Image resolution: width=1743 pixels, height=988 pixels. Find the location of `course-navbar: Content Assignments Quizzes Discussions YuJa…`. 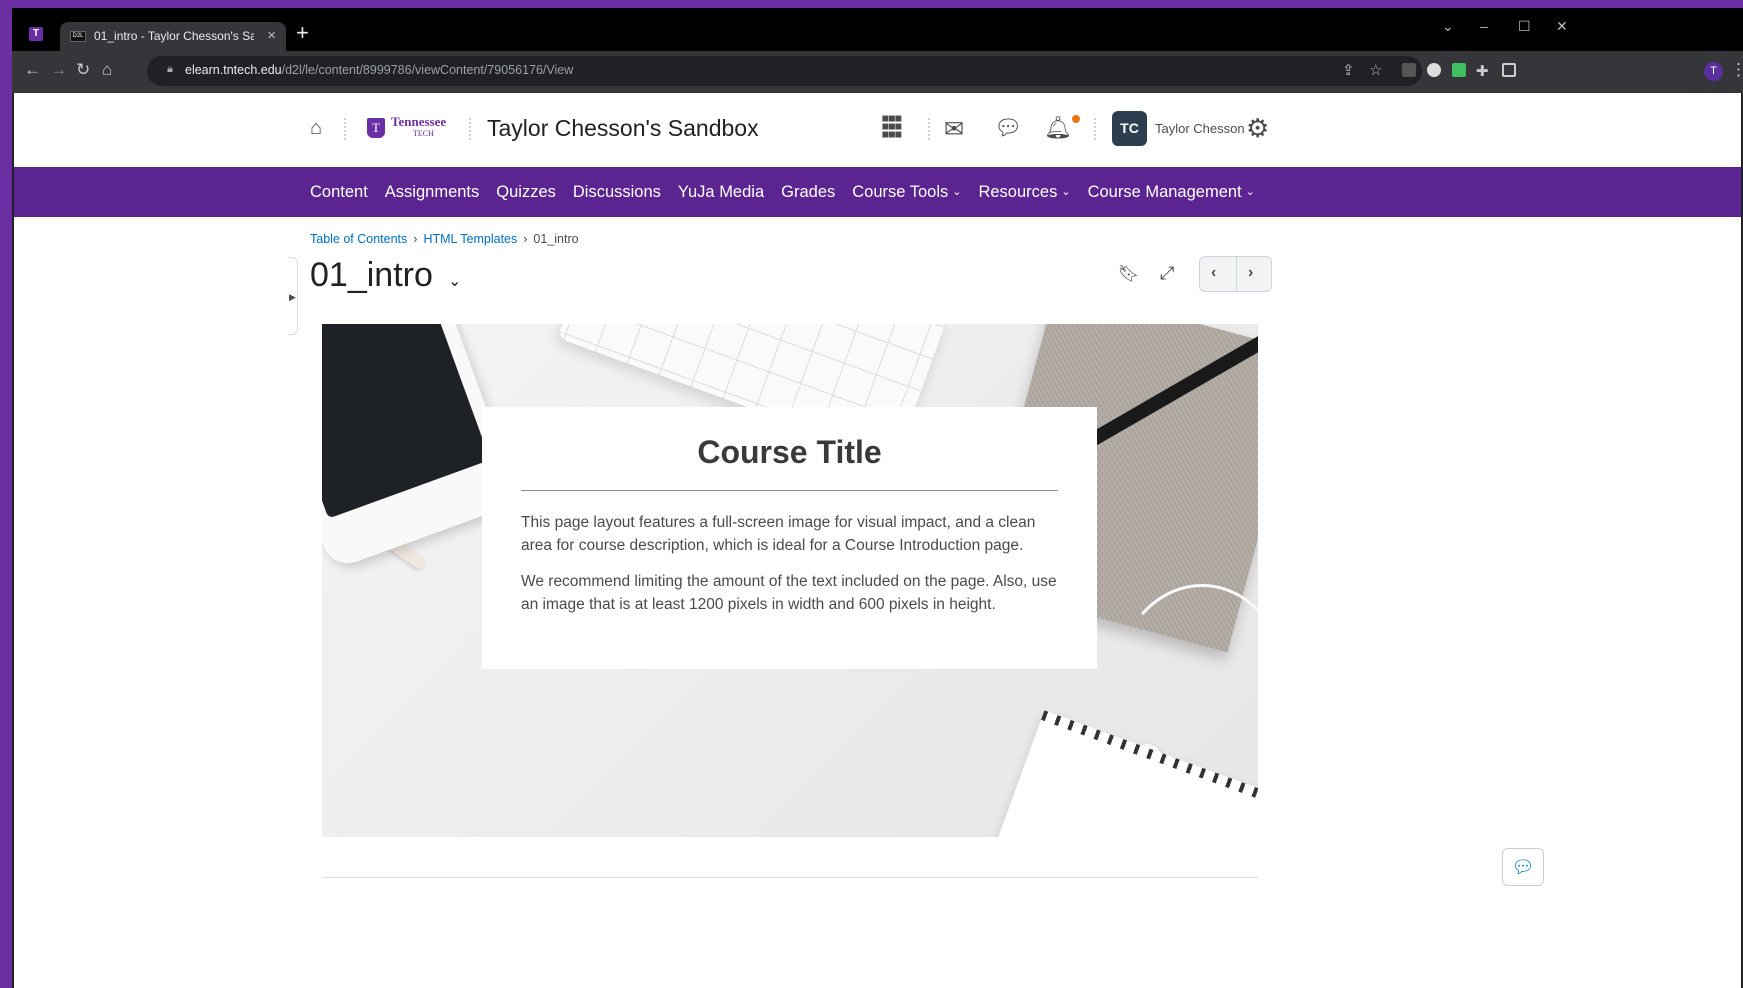

course-navbar: Content Assignments Quizzes Discussions YuJa… is located at coordinates (877, 192).